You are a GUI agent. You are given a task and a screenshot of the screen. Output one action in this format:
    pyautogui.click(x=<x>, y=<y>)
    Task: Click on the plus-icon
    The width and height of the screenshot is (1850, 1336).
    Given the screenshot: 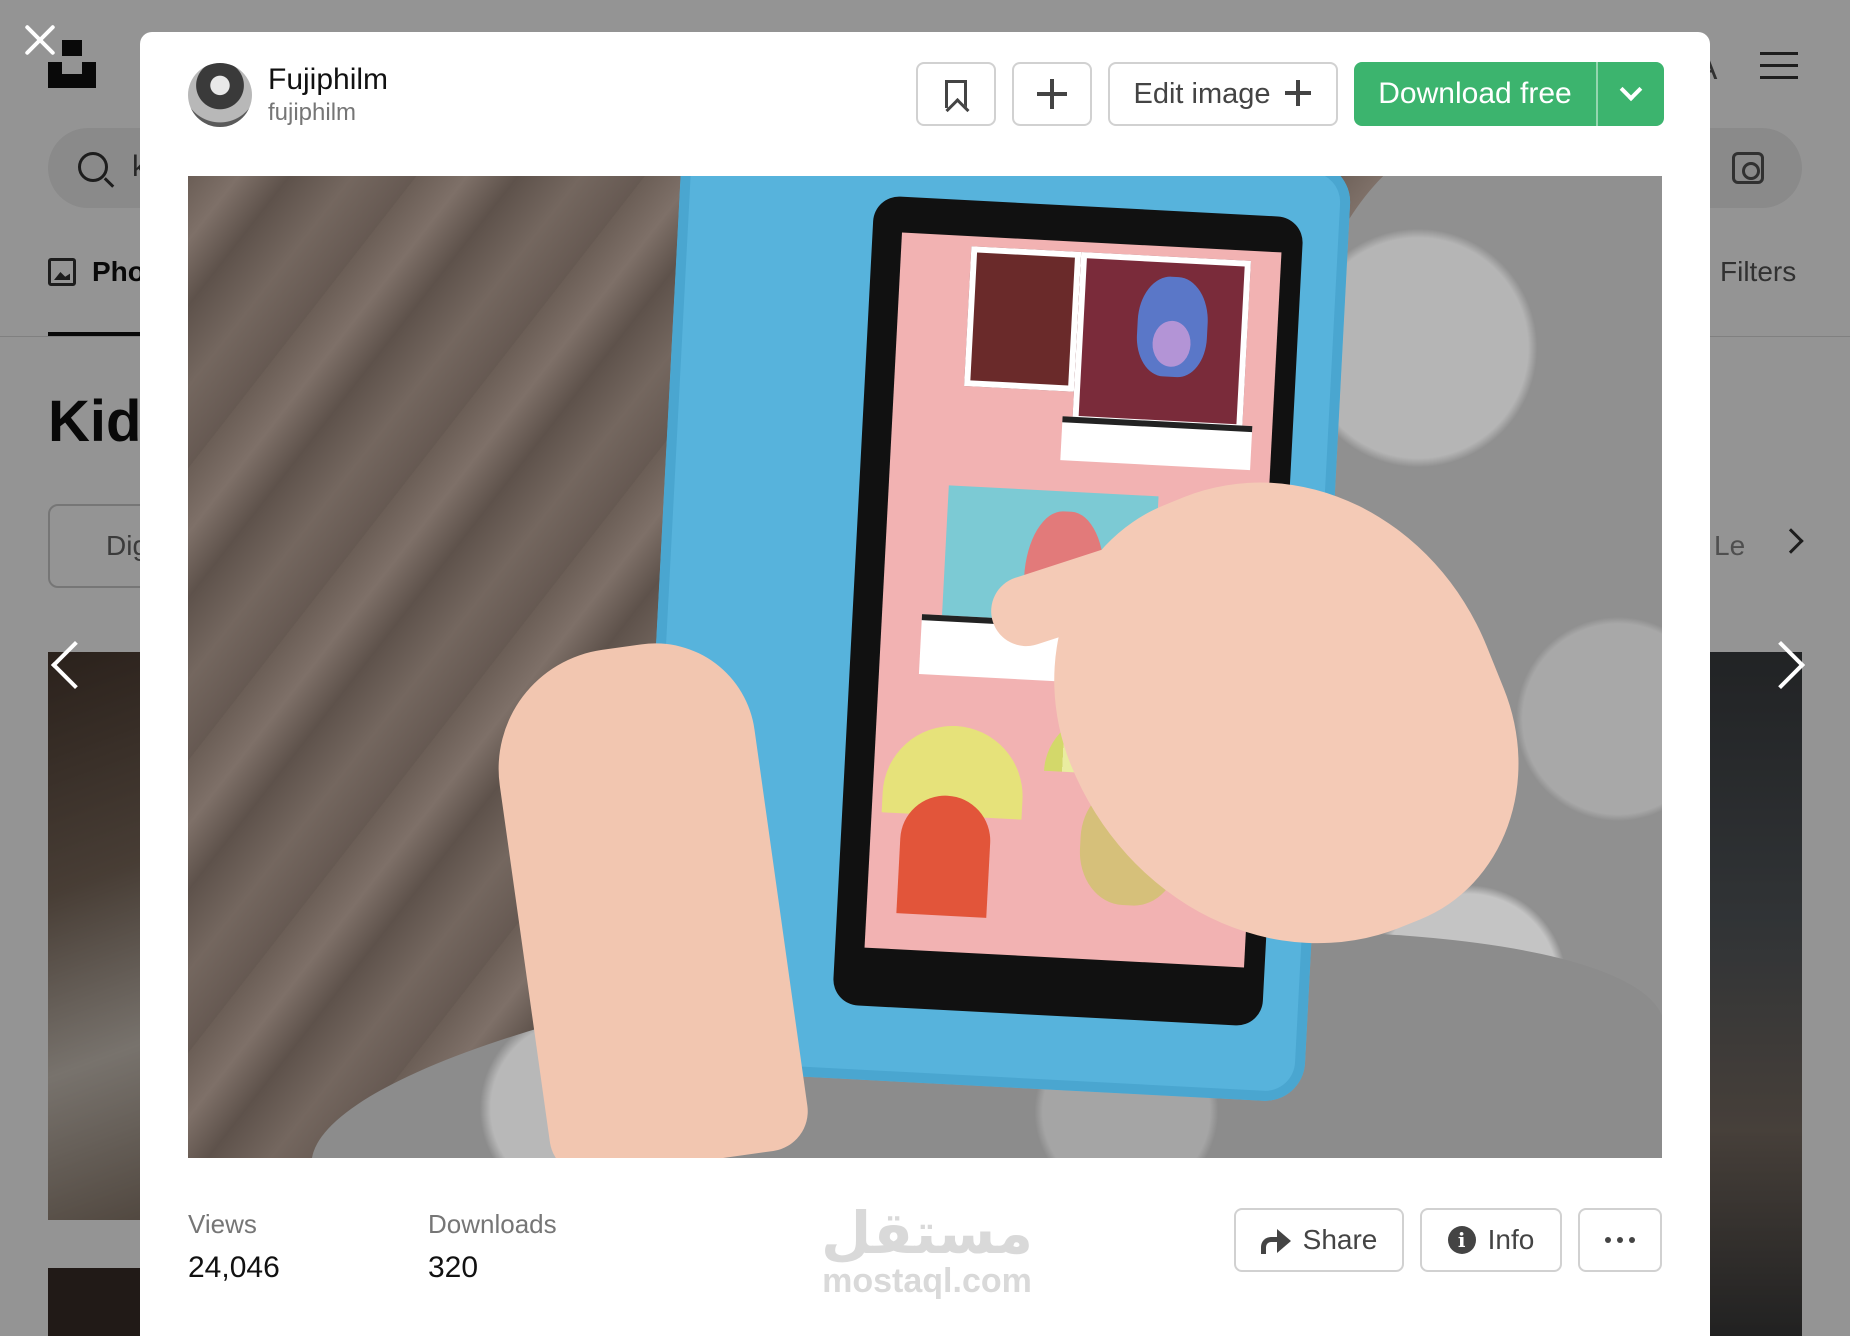 What is the action you would take?
    pyautogui.click(x=1052, y=94)
    